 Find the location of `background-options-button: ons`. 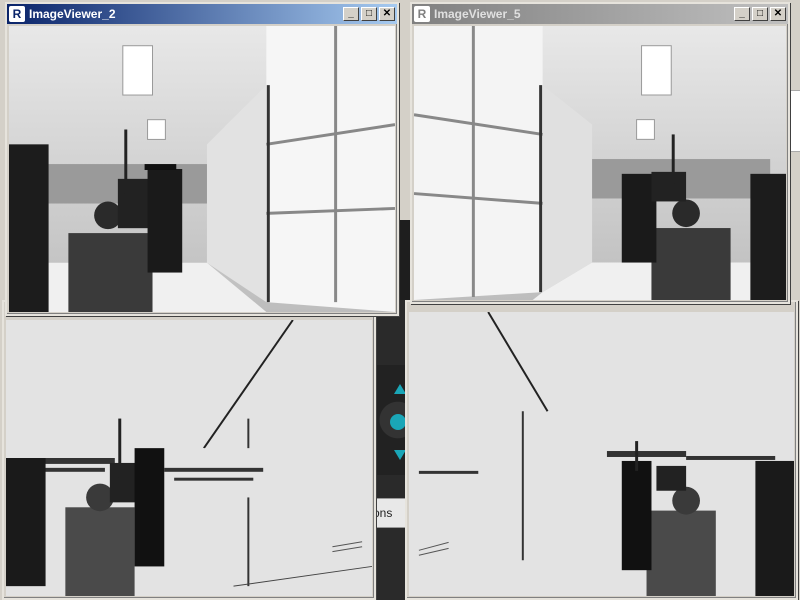

background-options-button: ons is located at coordinates (390, 513).